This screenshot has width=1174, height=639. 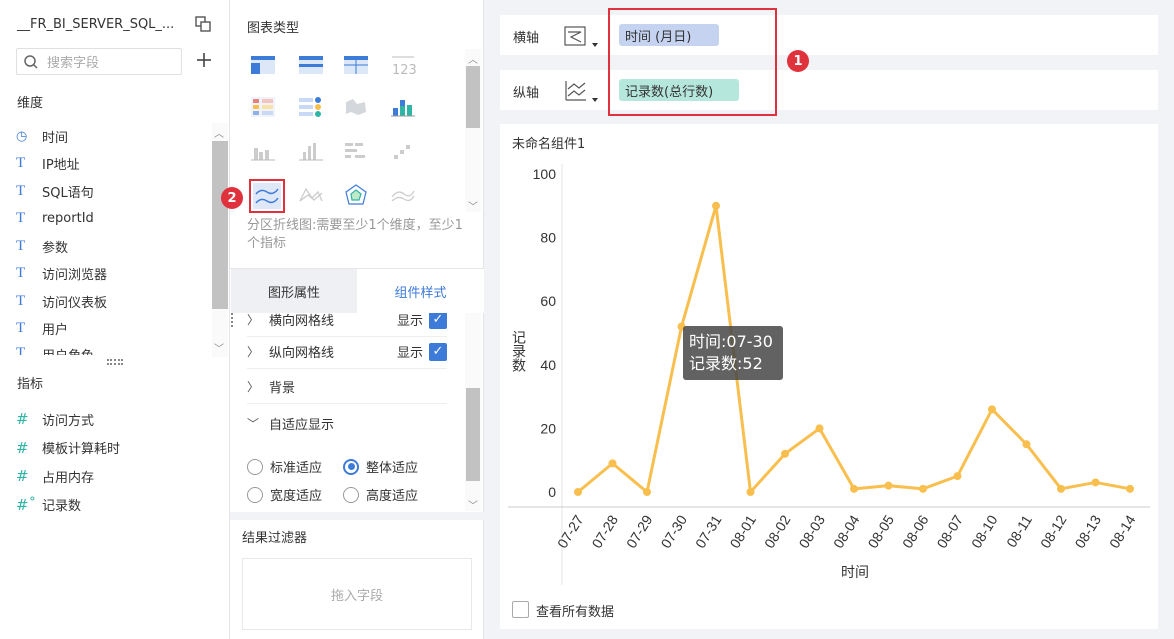 I want to click on h-grid-checkbox: ✓, so click(x=438, y=321).